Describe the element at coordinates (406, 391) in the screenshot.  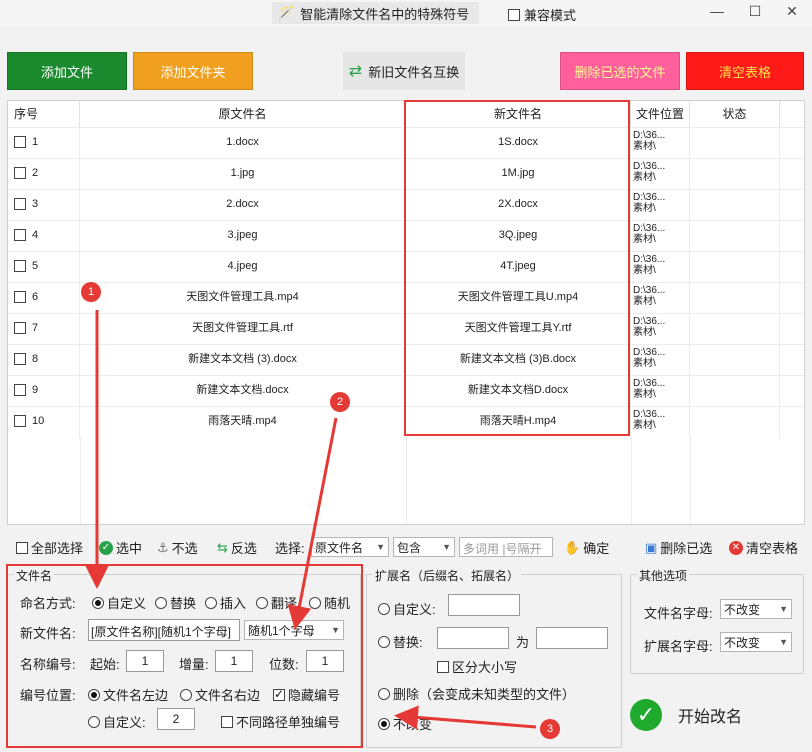
I see `table-row: 9 新建文本文档.docx 新建文本文档D.docx D:\36... 素材\` at that location.